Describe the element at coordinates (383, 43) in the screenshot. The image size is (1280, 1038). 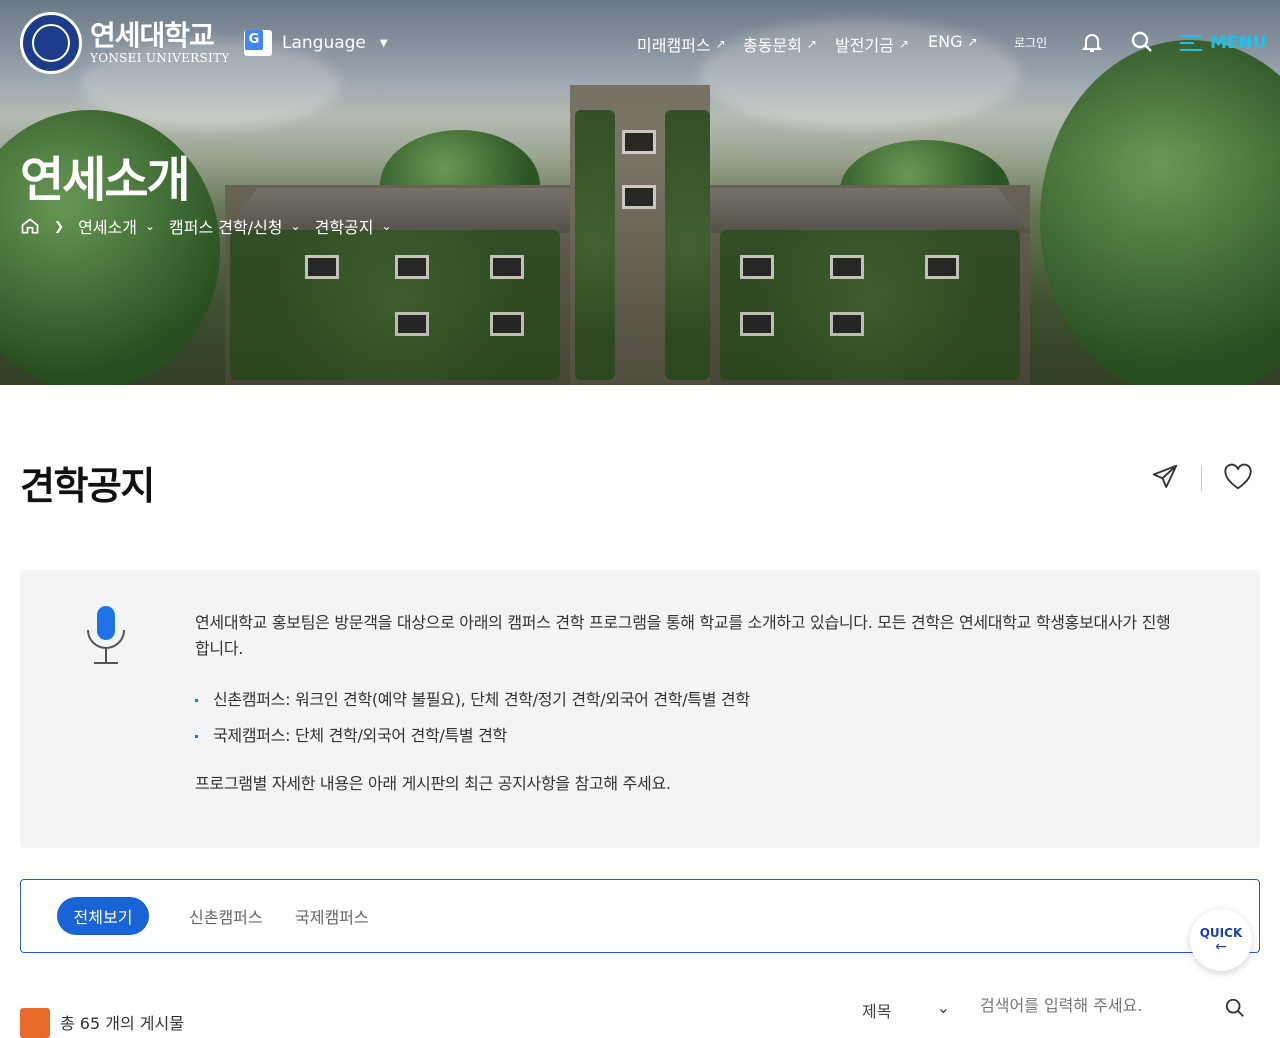
I see `caret-down-icon: ▼` at that location.